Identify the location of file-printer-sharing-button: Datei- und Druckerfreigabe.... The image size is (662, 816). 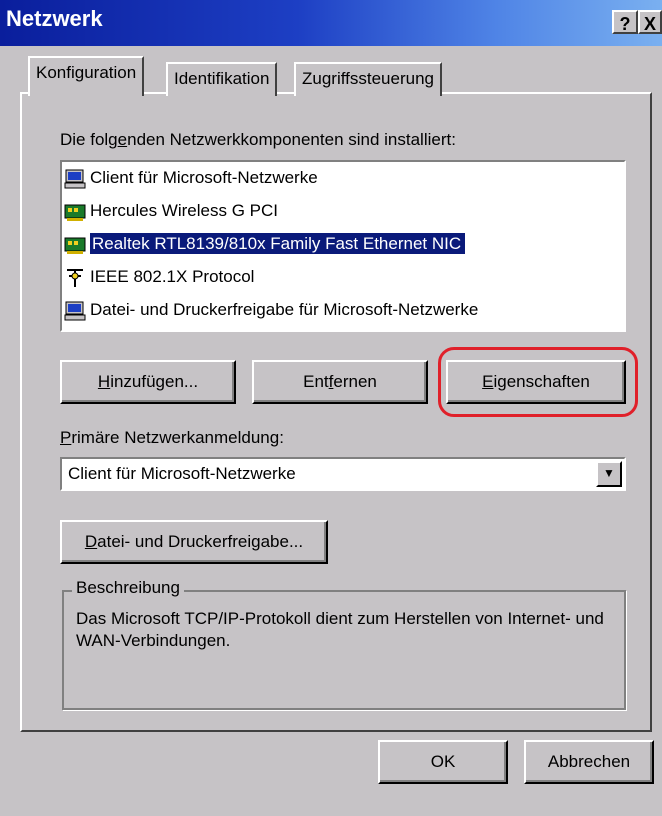
(194, 542).